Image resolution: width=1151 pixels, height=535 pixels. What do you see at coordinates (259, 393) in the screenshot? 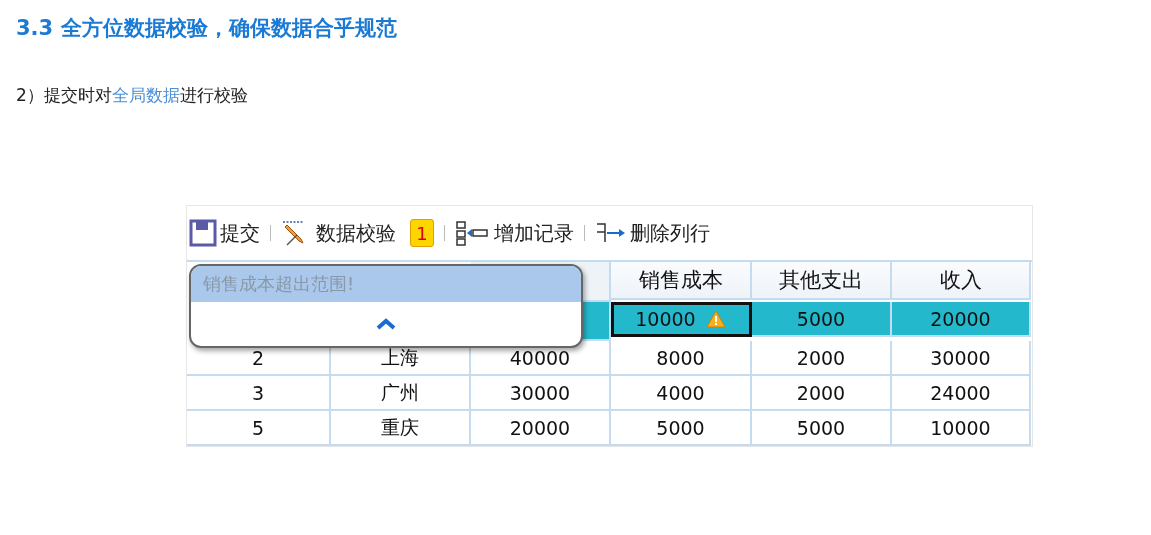
I see `table-cell: 3` at bounding box center [259, 393].